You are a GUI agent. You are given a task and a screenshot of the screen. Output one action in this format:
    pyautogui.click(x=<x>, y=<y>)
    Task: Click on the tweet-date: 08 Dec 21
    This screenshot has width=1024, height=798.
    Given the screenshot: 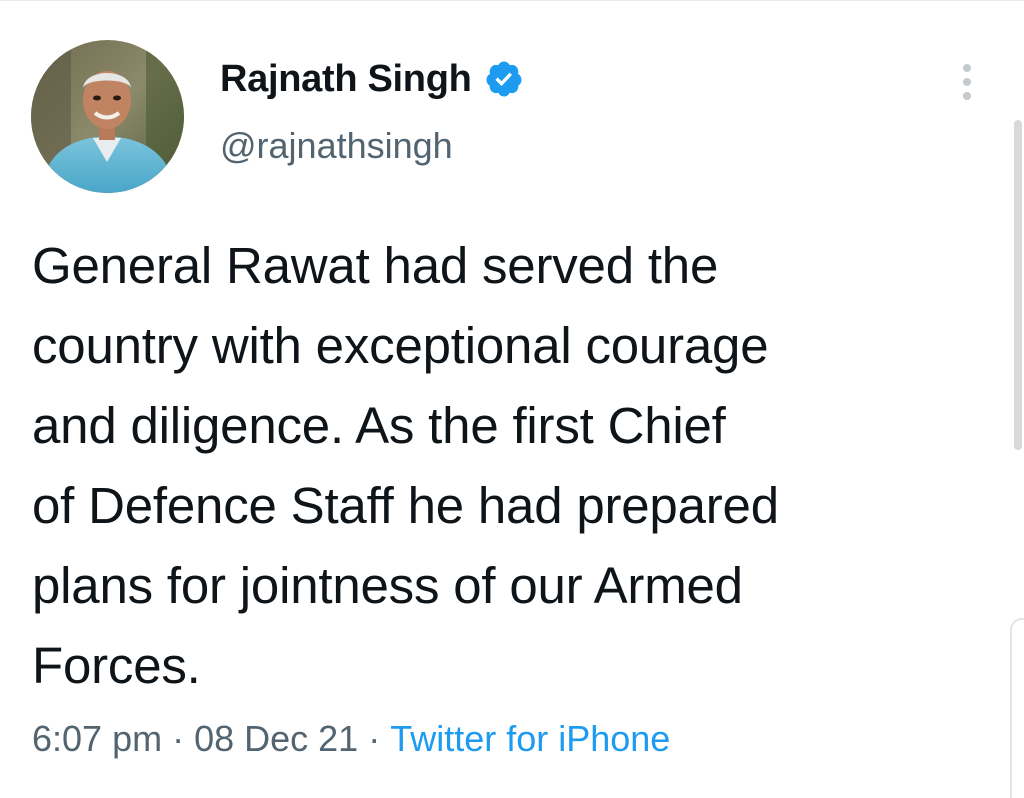 What is the action you would take?
    pyautogui.click(x=276, y=738)
    